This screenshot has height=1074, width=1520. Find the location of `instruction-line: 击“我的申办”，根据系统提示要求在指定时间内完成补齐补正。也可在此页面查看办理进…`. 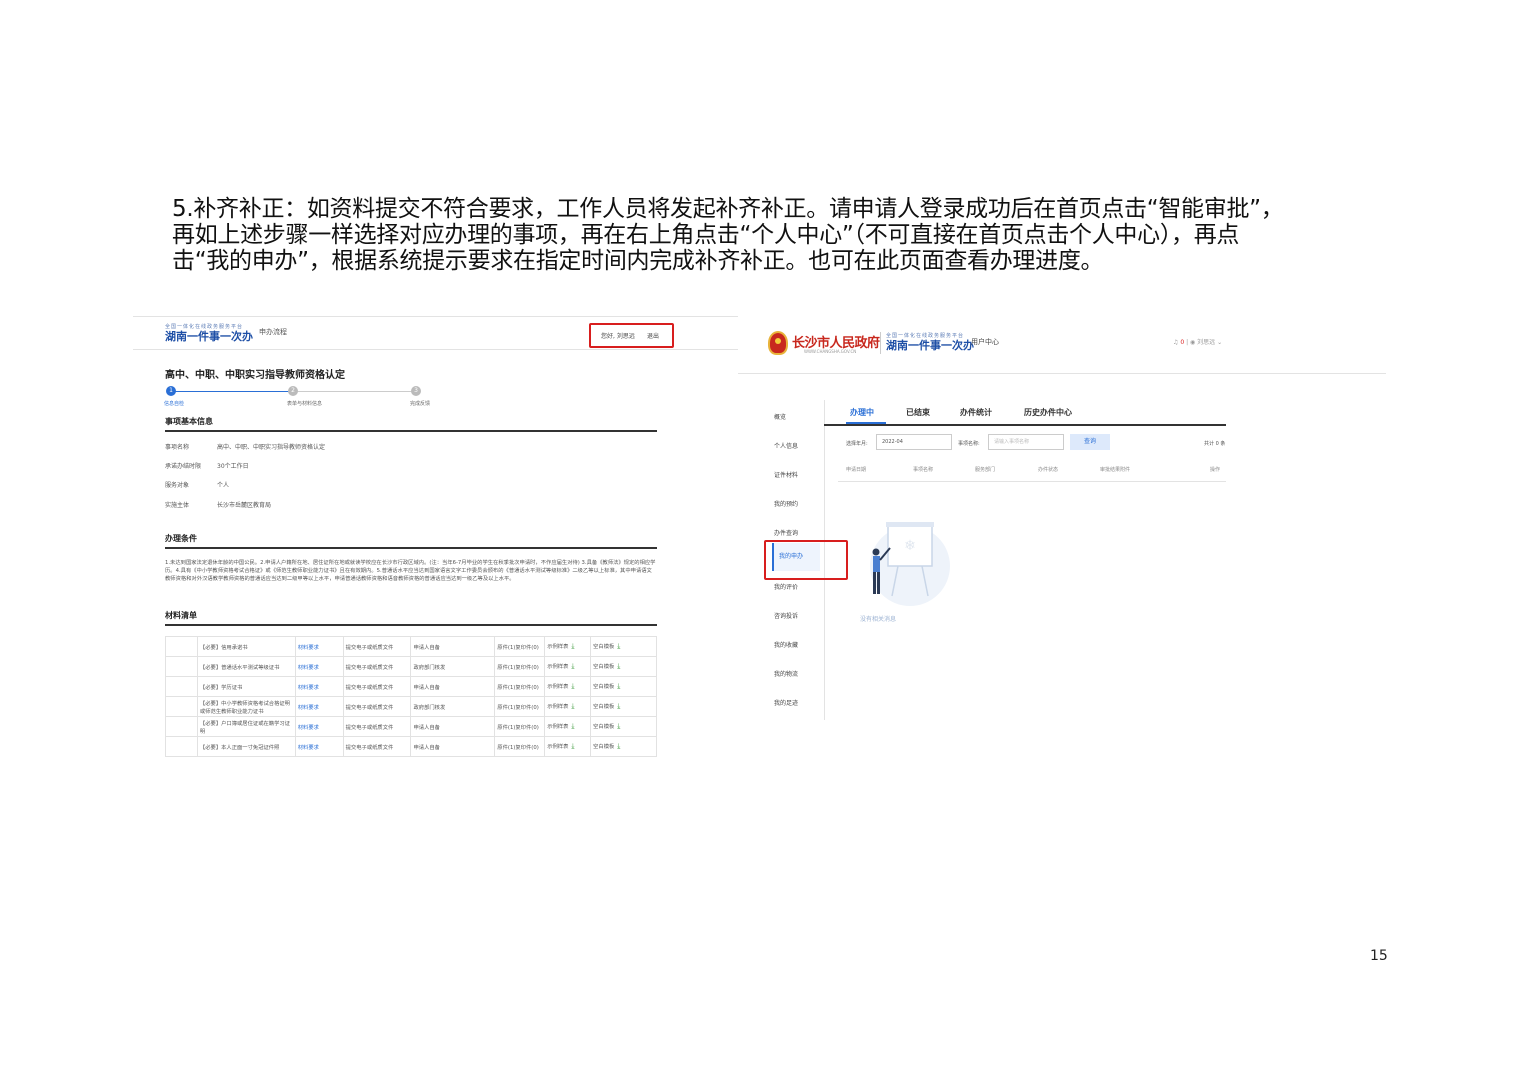

instruction-line: 击“我的申办”，根据系统提示要求在指定时间内完成补齐补正。也可在此页面查看办理进… is located at coordinates (638, 261).